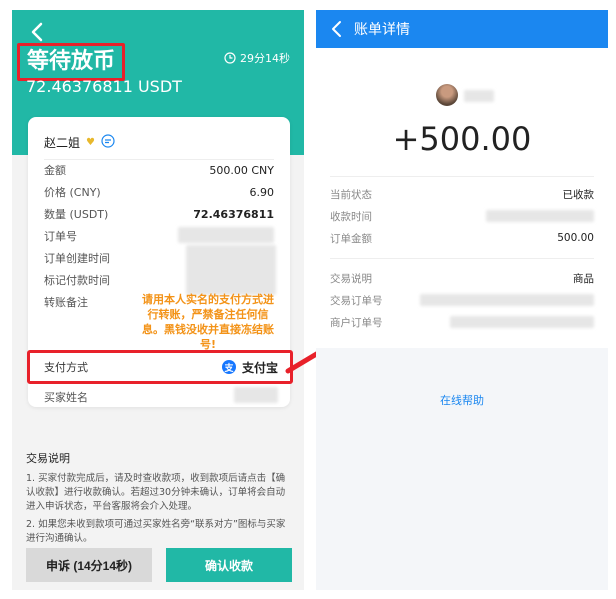 The height and width of the screenshot is (599, 616). I want to click on seller-name: 赵二姐, so click(62, 143).